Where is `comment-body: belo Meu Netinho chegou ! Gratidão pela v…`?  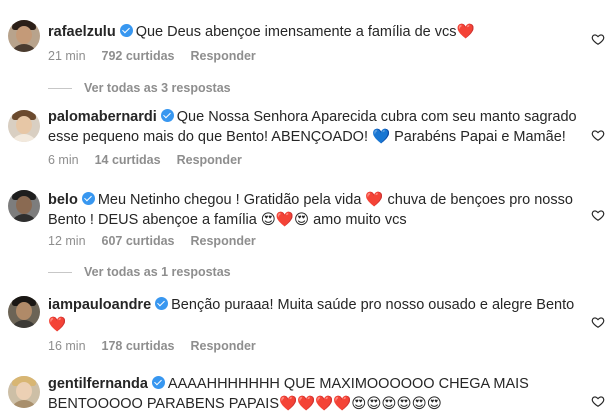 comment-body: belo Meu Netinho chegou ! Gratidão pela v… is located at coordinates (313, 210).